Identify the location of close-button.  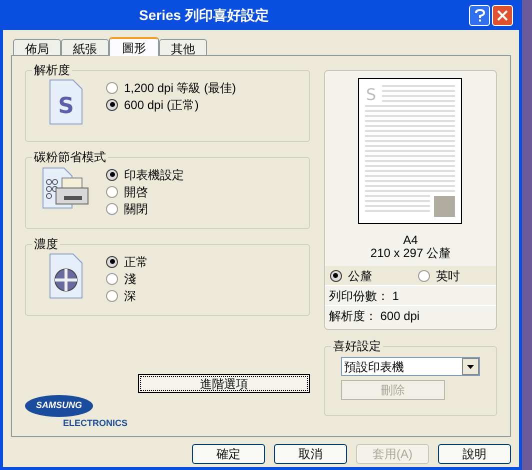
(502, 15).